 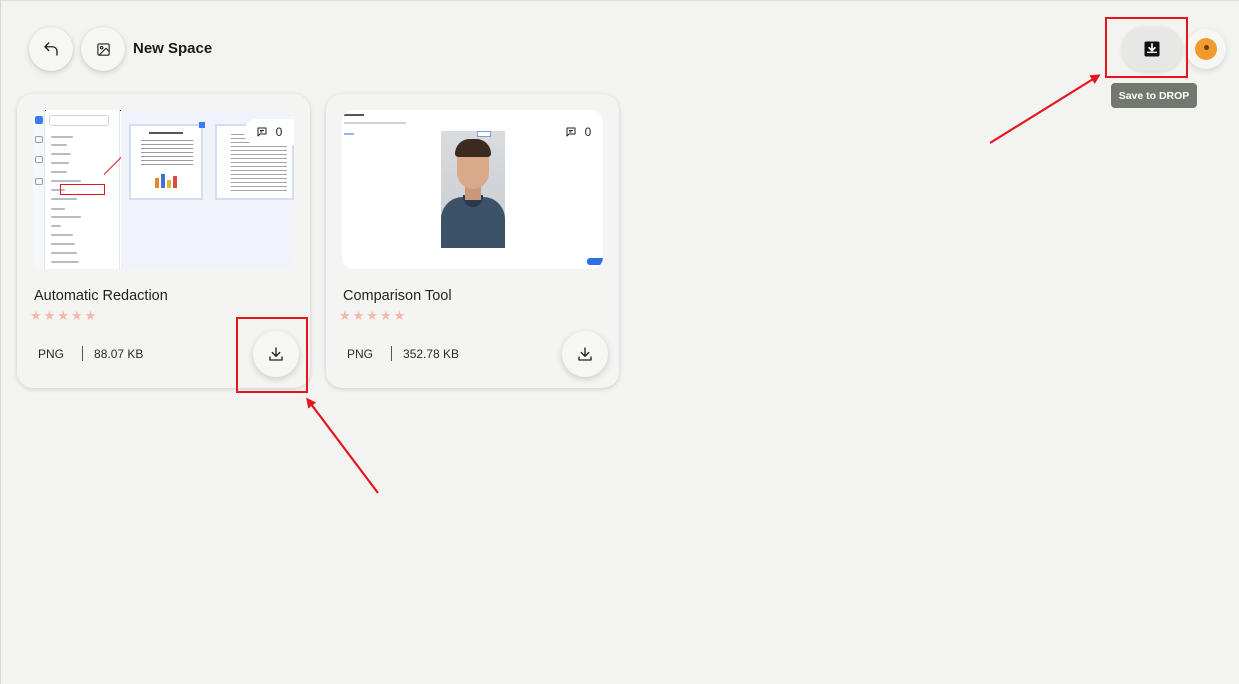 What do you see at coordinates (1045, 109) in the screenshot?
I see `annotation-arrow-to-drop` at bounding box center [1045, 109].